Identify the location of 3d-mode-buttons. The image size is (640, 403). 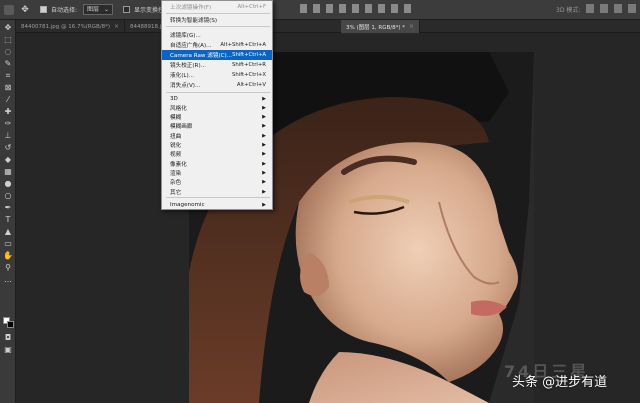
(611, 8).